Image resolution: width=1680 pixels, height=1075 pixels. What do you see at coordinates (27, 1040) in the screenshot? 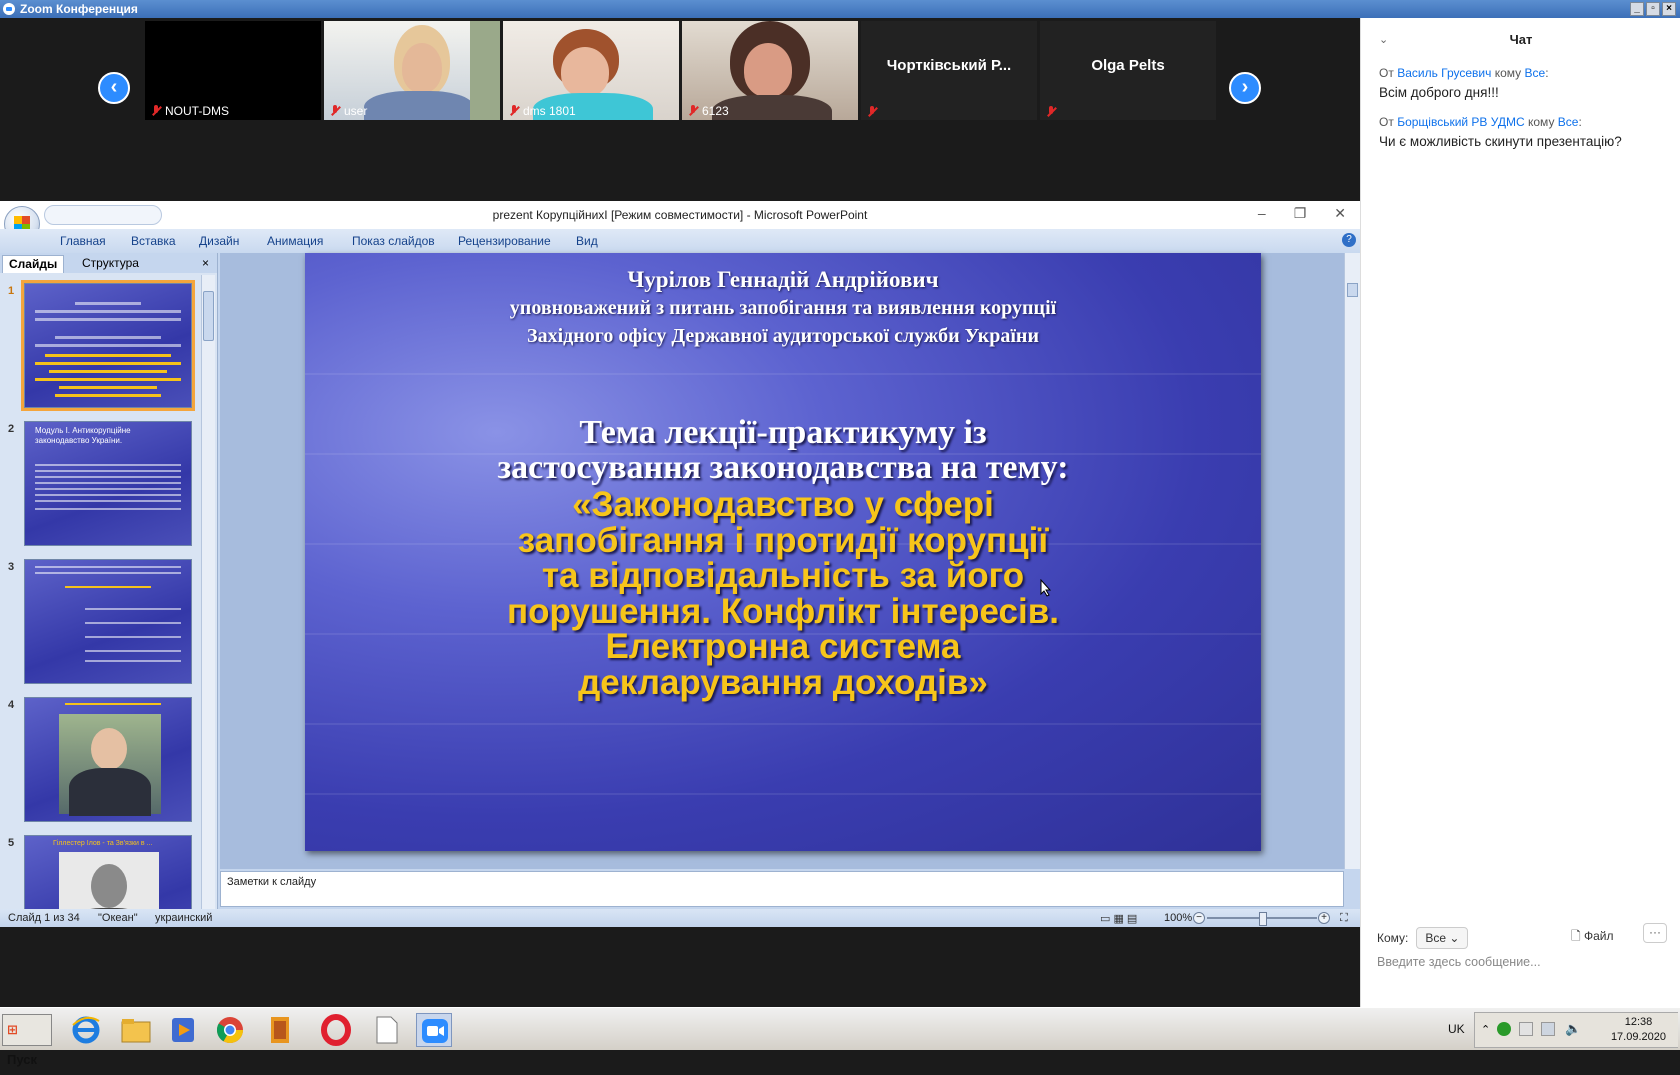
I see `start-button: ⊞ Пуск` at bounding box center [27, 1040].